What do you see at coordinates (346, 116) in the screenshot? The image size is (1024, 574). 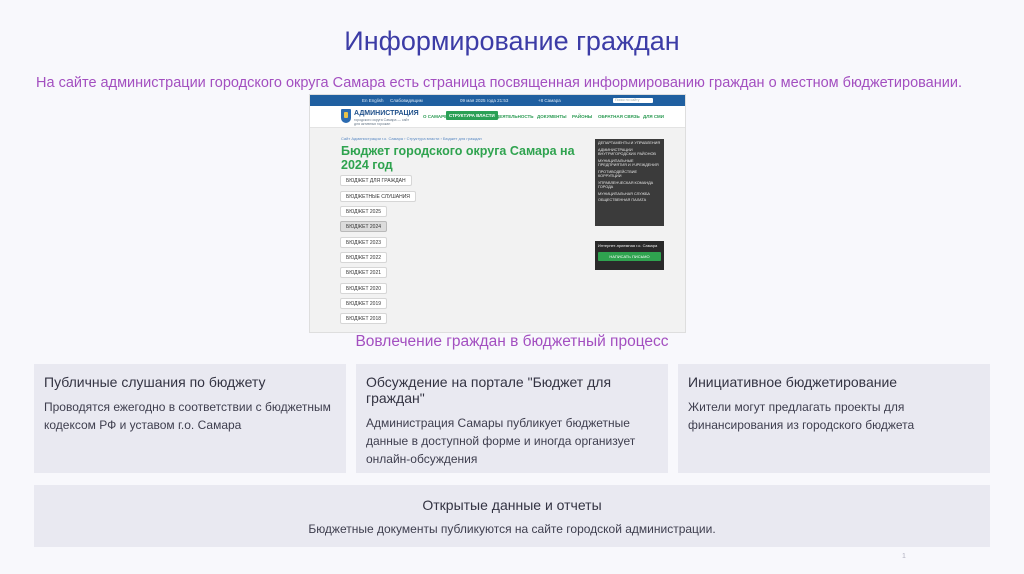 I see `coat-of-arms-icon` at bounding box center [346, 116].